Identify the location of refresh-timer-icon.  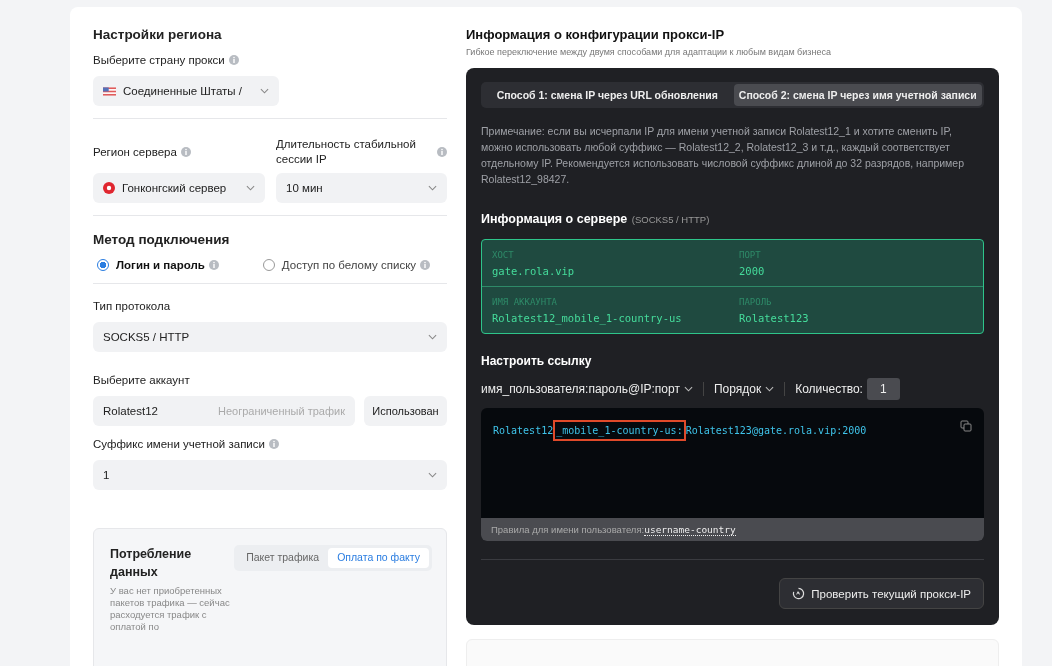
(799, 593).